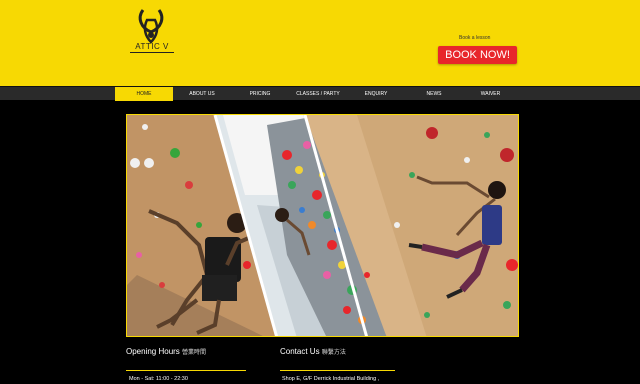 Image resolution: width=640 pixels, height=384 pixels. I want to click on opening-hours-line: Mon - Sat: 11:00 - 22:30, so click(158, 379).